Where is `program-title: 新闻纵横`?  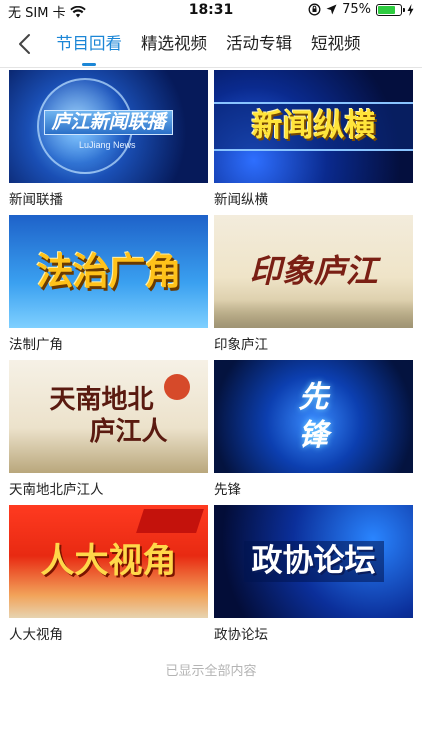 program-title: 新闻纵横 is located at coordinates (313, 198).